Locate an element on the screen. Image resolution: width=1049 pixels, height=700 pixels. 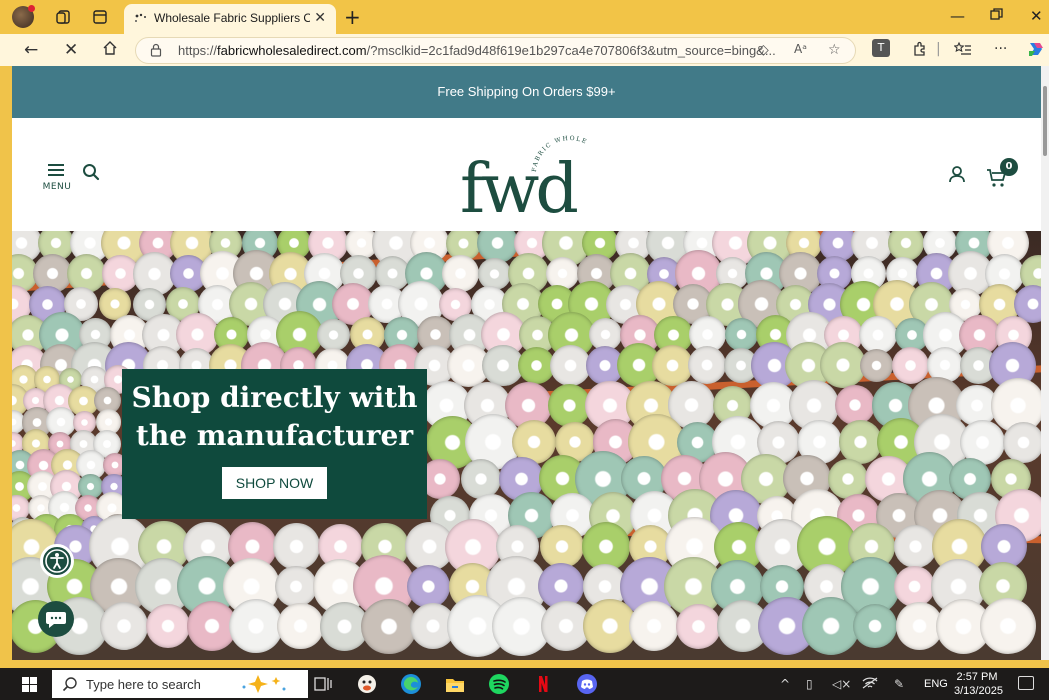
discord-icon is located at coordinates (587, 684).